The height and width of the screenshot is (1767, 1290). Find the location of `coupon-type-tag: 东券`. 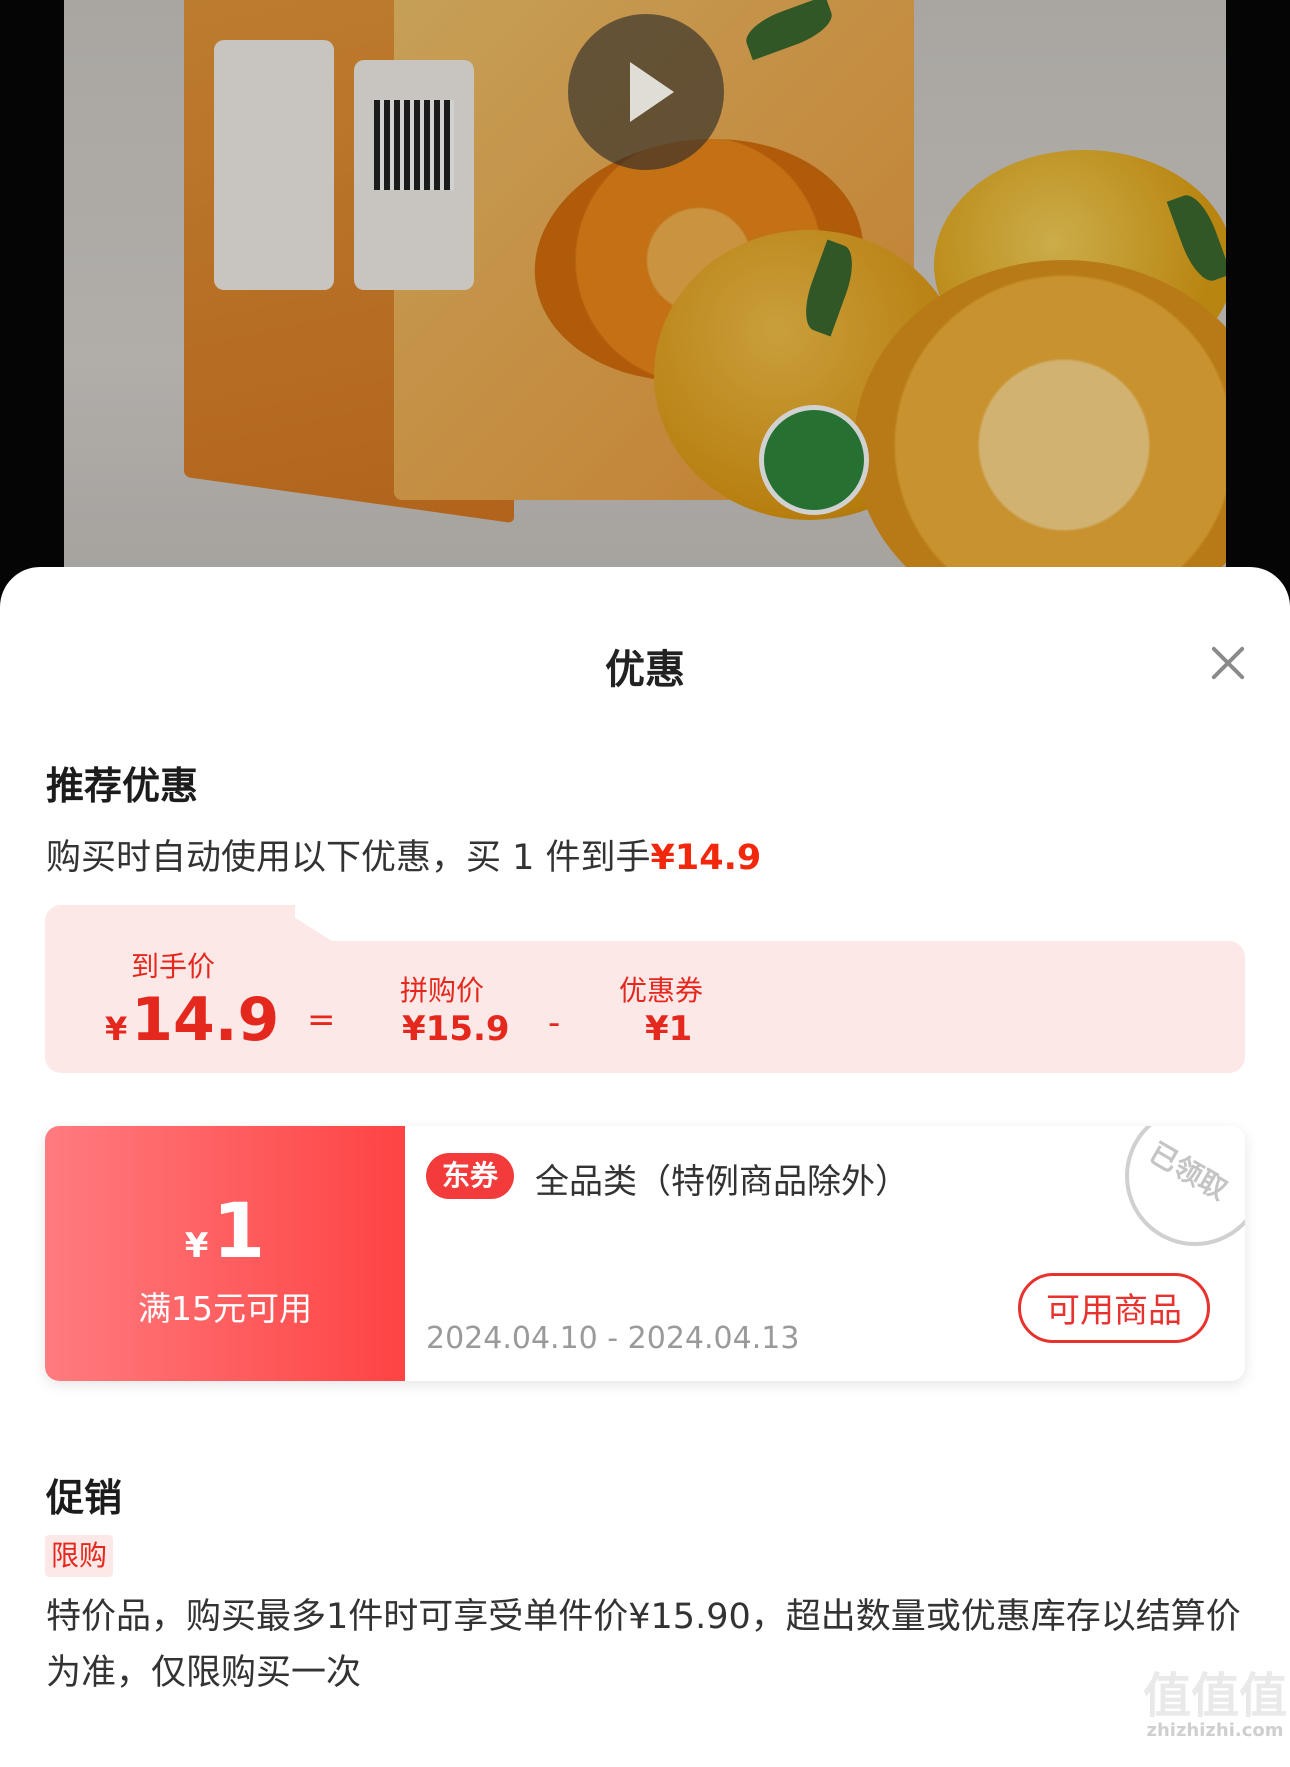

coupon-type-tag: 东券 is located at coordinates (470, 1176).